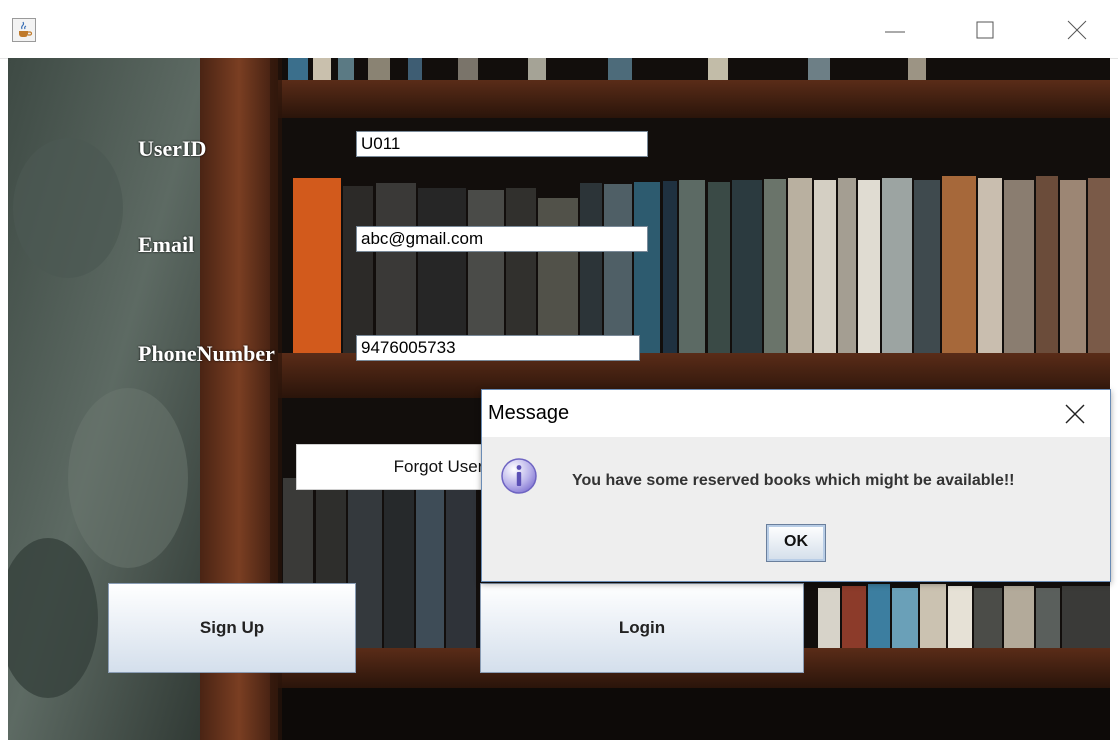 This screenshot has height=740, width=1118. I want to click on dialog-titlebar: Message, so click(796, 413).